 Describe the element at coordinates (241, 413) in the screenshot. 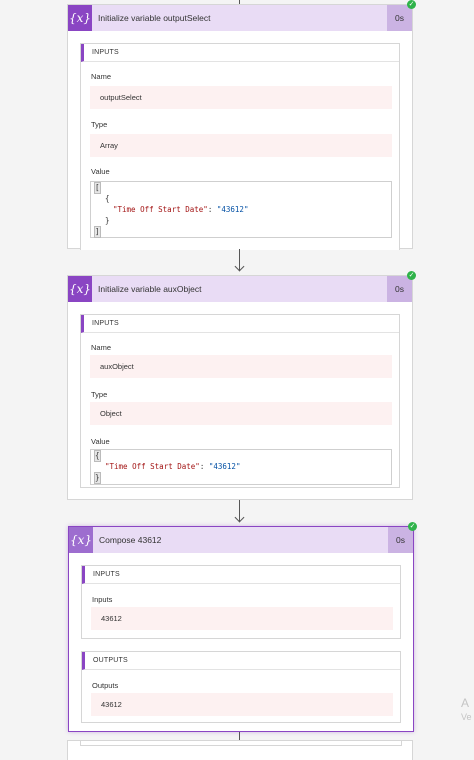

I see `type-value: Object` at that location.